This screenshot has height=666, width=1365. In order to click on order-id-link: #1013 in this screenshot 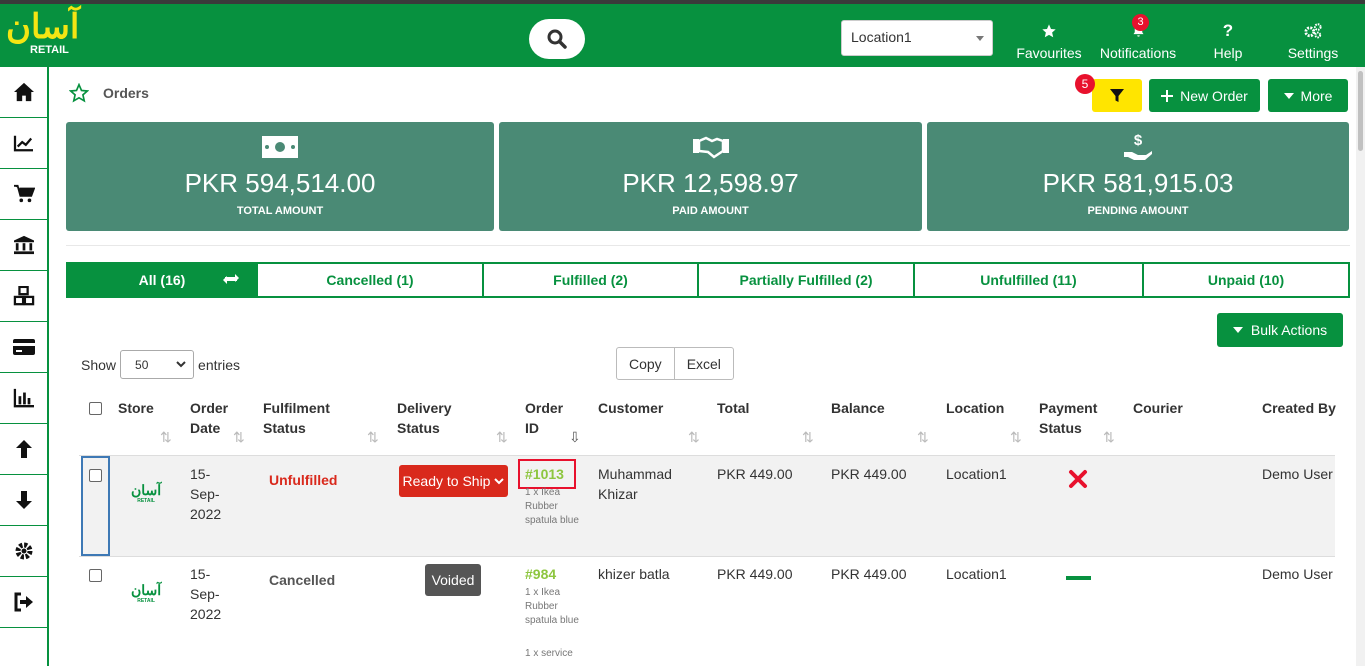, I will do `click(544, 474)`.